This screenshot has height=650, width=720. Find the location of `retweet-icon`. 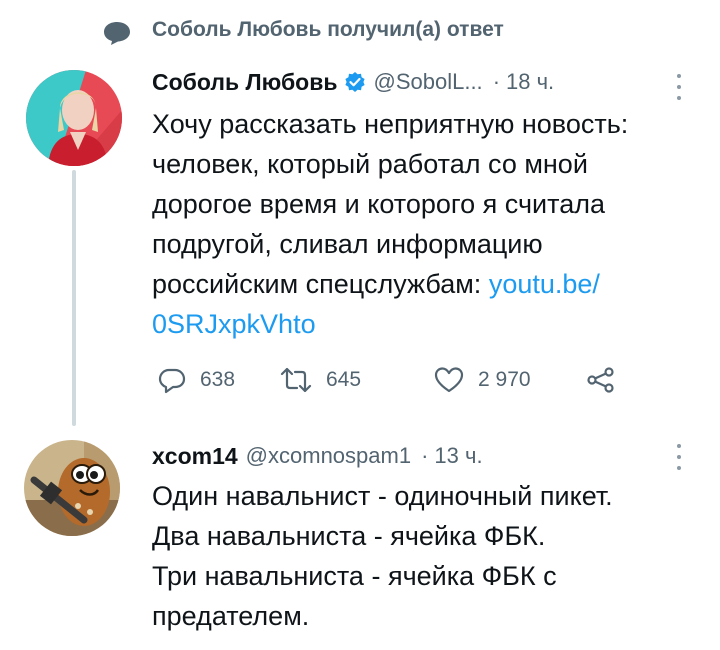

retweet-icon is located at coordinates (296, 380).